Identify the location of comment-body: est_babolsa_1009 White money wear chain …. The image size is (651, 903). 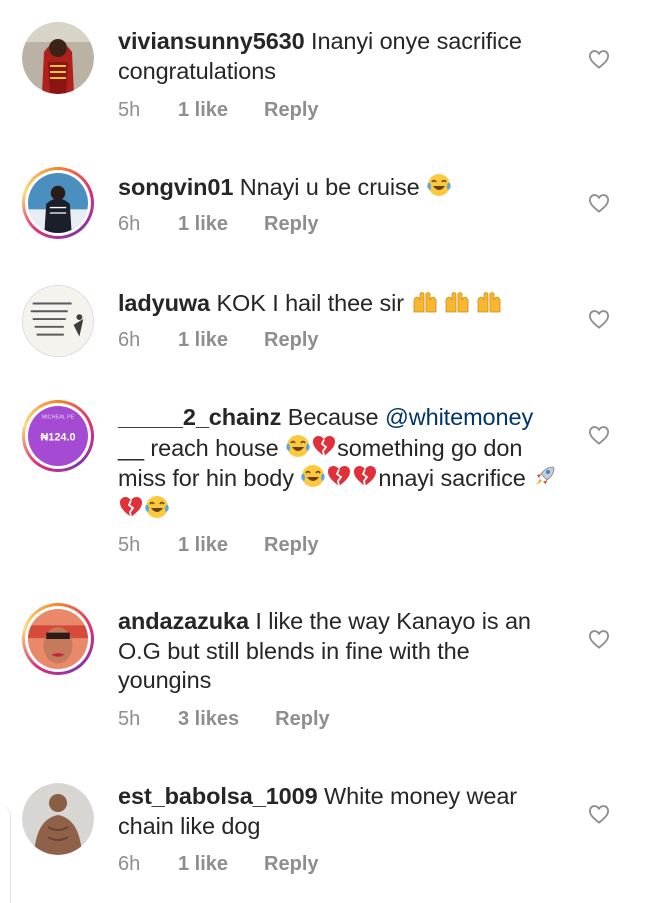
(343, 811).